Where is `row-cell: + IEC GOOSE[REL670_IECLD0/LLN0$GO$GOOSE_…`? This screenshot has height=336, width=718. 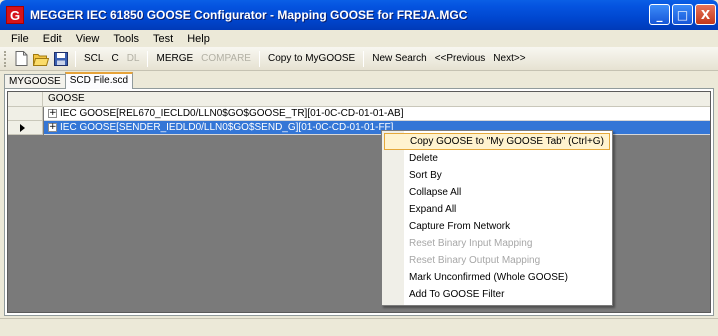 row-cell: + IEC GOOSE[REL670_IECLD0/LLN0$GO$GOOSE_… is located at coordinates (377, 114).